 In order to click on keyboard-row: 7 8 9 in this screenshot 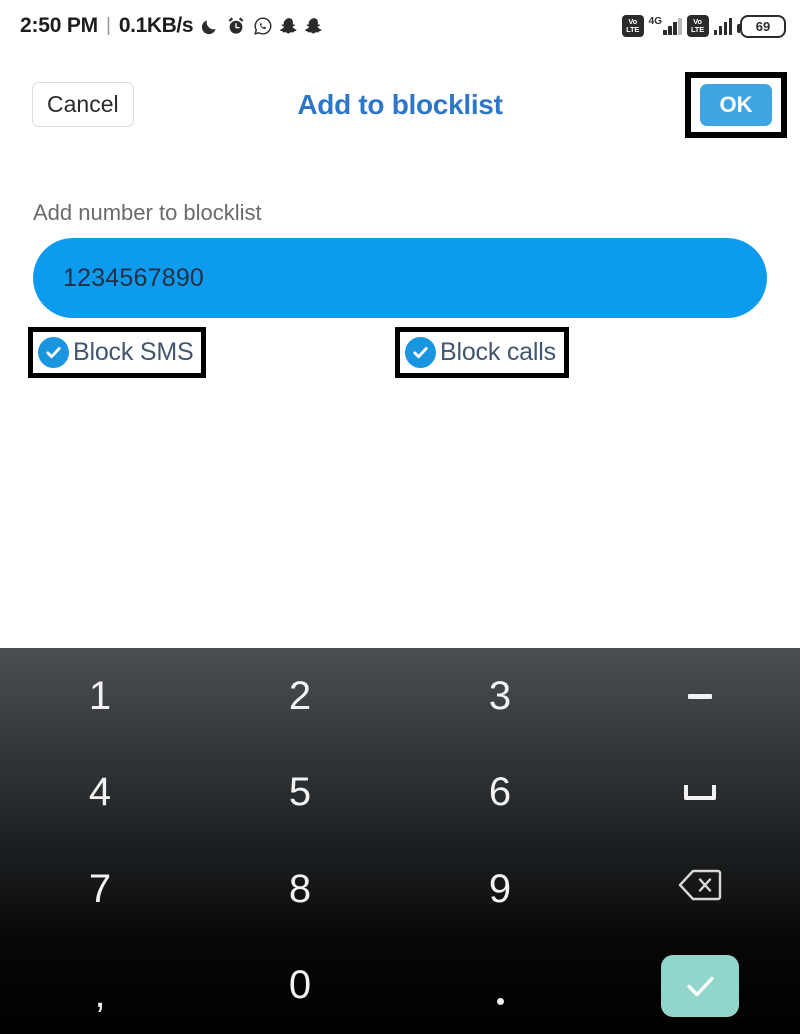, I will do `click(400, 889)`.